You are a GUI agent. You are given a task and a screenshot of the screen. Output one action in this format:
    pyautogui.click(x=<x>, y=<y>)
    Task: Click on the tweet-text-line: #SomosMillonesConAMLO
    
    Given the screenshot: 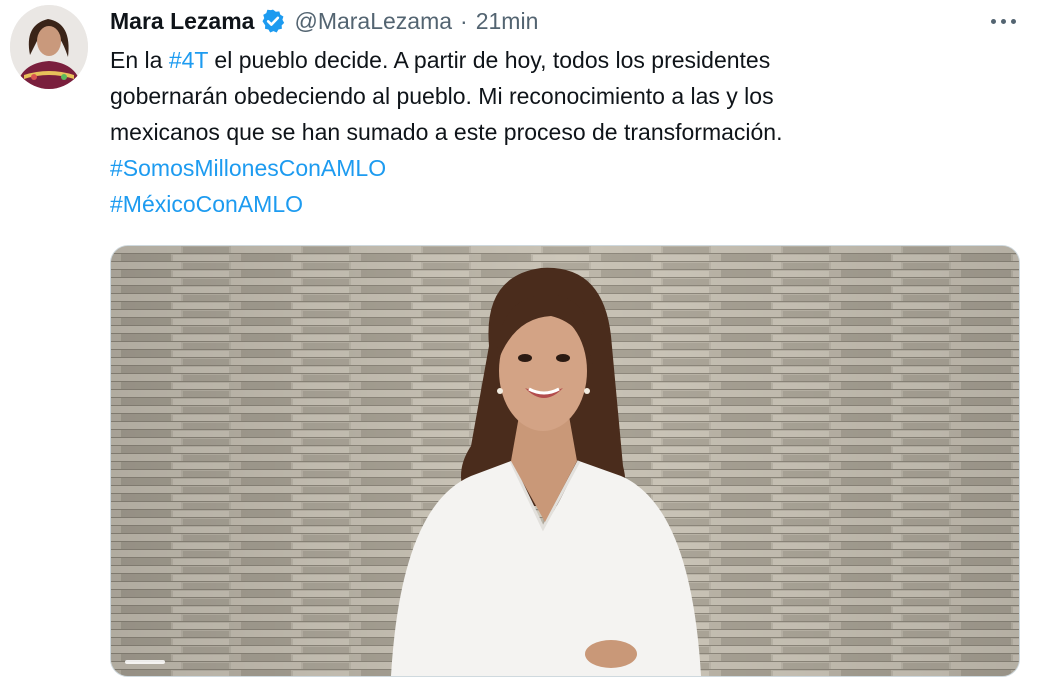 What is the action you would take?
    pyautogui.click(x=560, y=168)
    